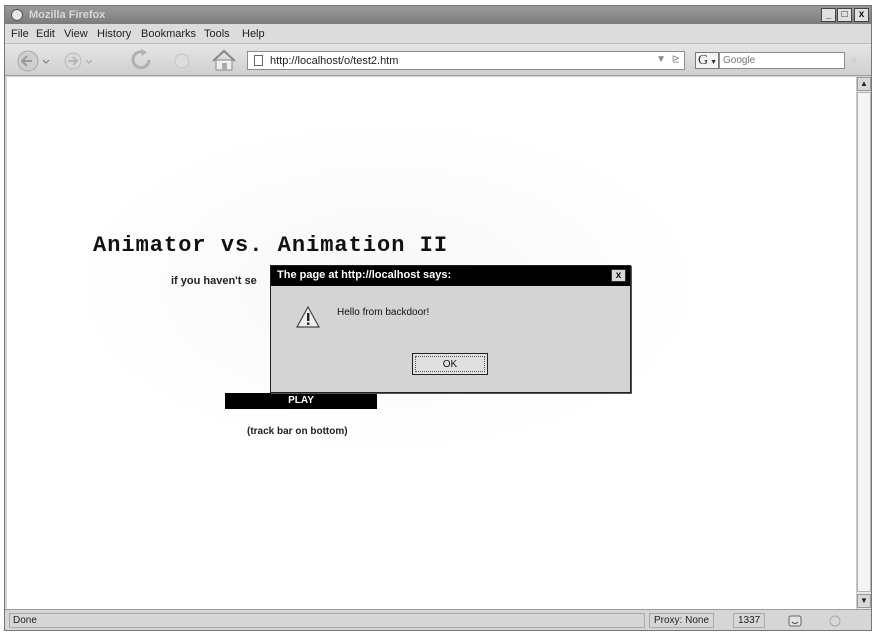  I want to click on proxy-status: Proxy: None, so click(682, 620).